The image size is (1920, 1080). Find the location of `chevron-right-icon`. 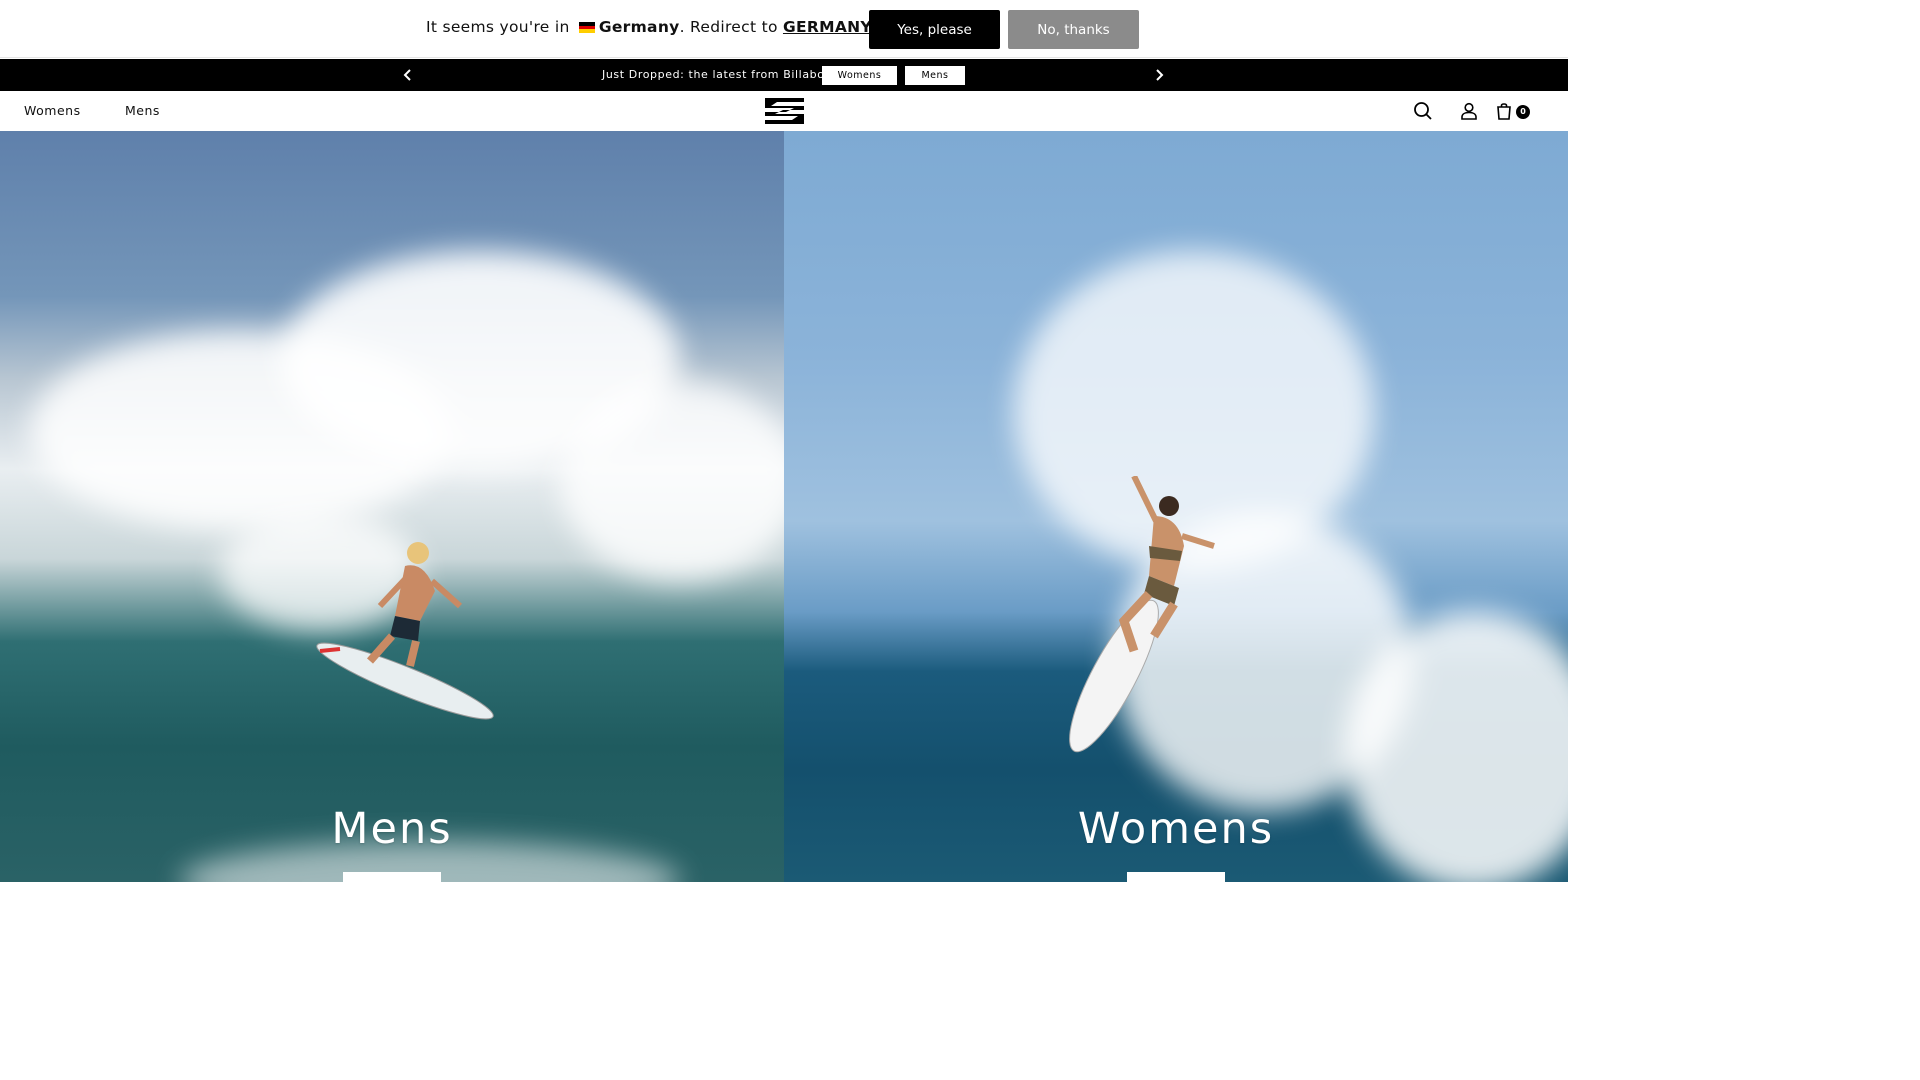

chevron-right-icon is located at coordinates (1159, 75).